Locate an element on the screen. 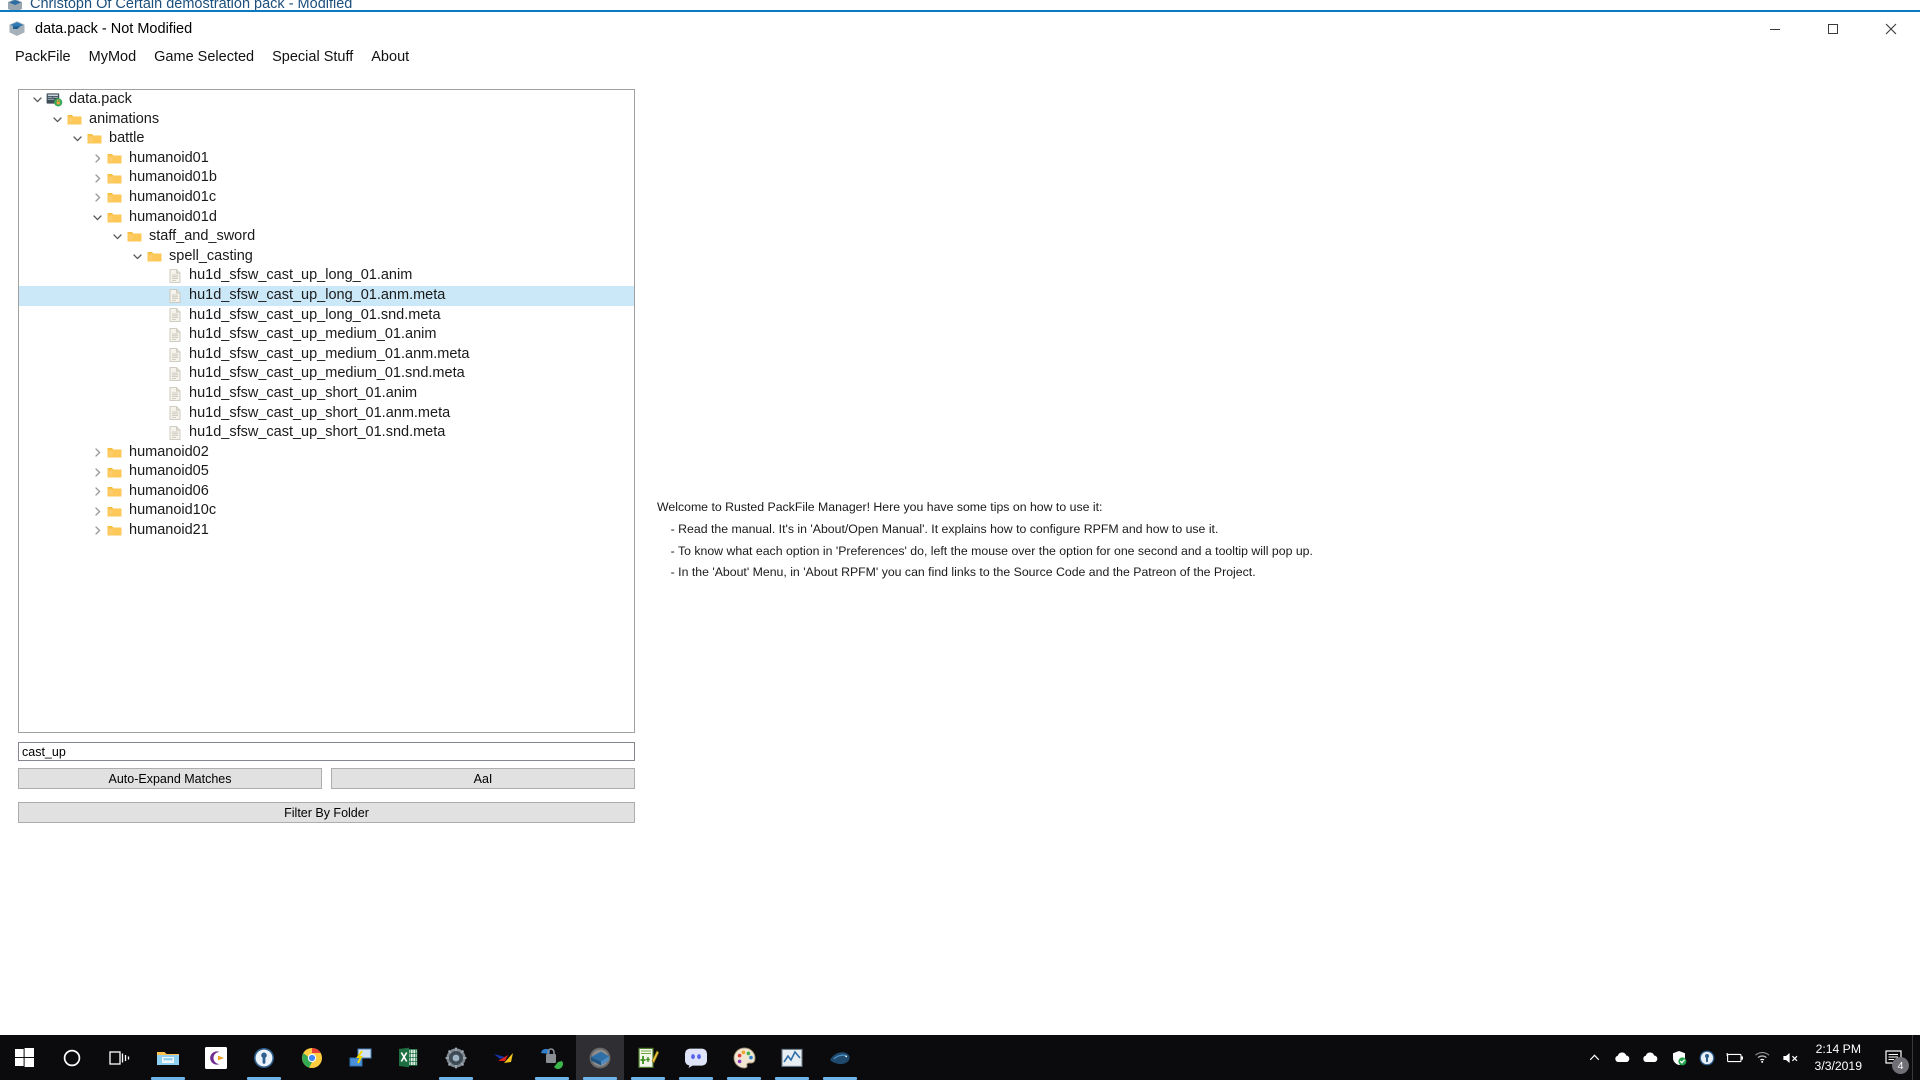 The width and height of the screenshot is (1920, 1080). tree-folder-row: humanoid05 is located at coordinates (326, 472).